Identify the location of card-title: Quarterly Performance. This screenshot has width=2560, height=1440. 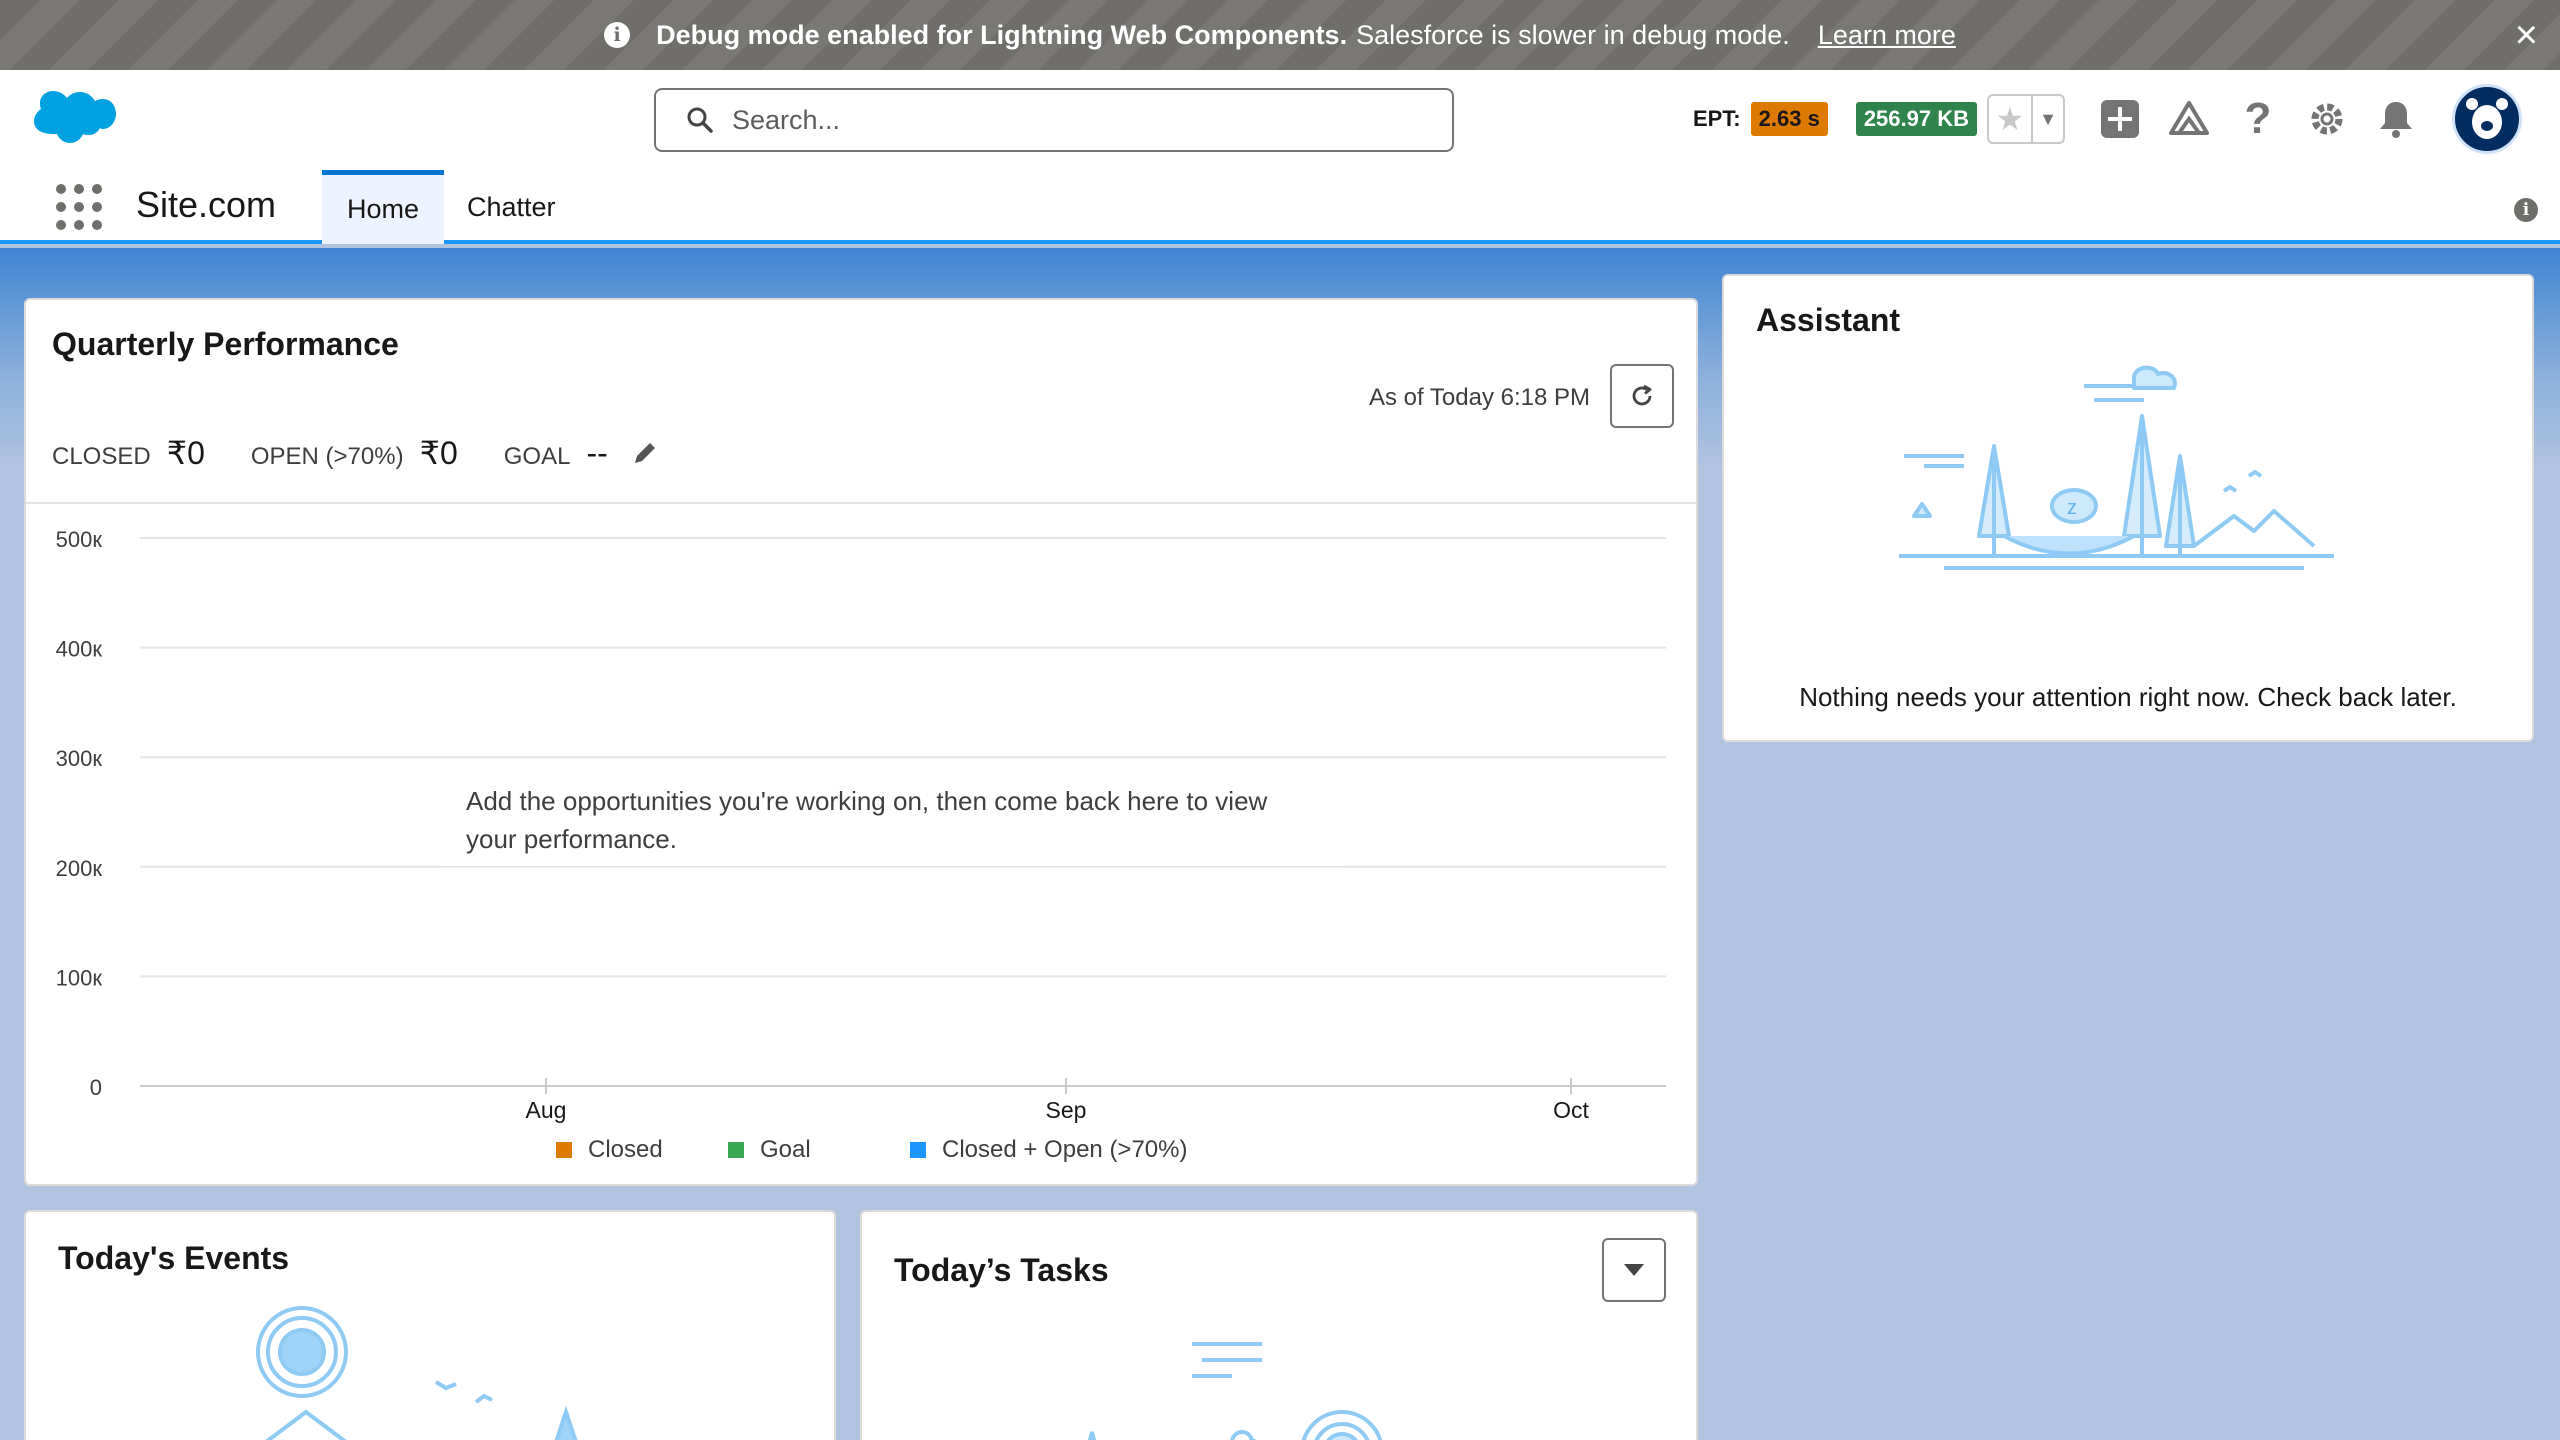
(225, 344).